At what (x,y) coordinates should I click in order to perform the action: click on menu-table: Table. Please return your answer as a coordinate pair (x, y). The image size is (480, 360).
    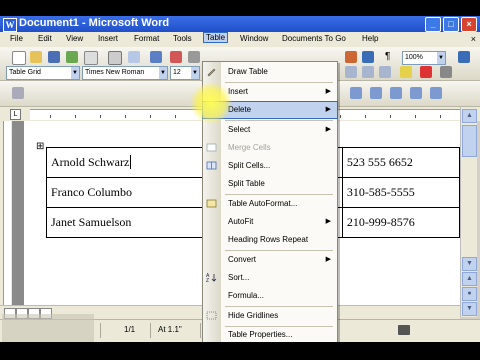
    Looking at the image, I should click on (215, 37).